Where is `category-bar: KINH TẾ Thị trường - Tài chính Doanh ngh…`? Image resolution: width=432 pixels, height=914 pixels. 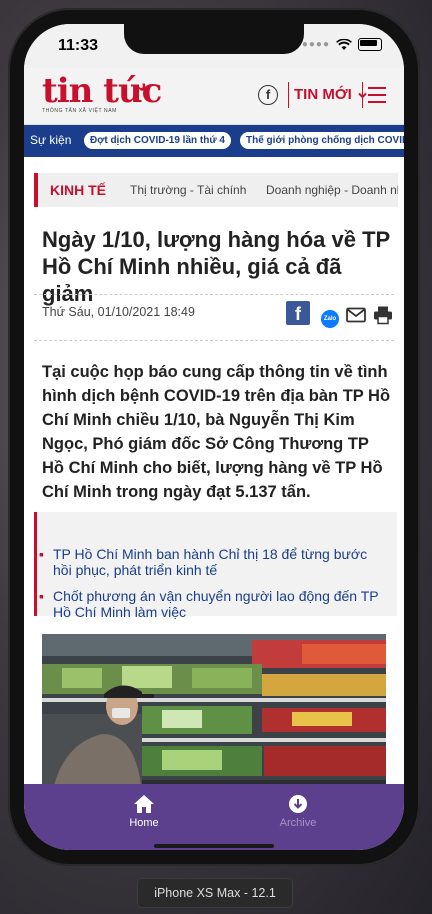
category-bar: KINH TẾ Thị trường - Tài chính Doanh ngh… is located at coordinates (216, 190).